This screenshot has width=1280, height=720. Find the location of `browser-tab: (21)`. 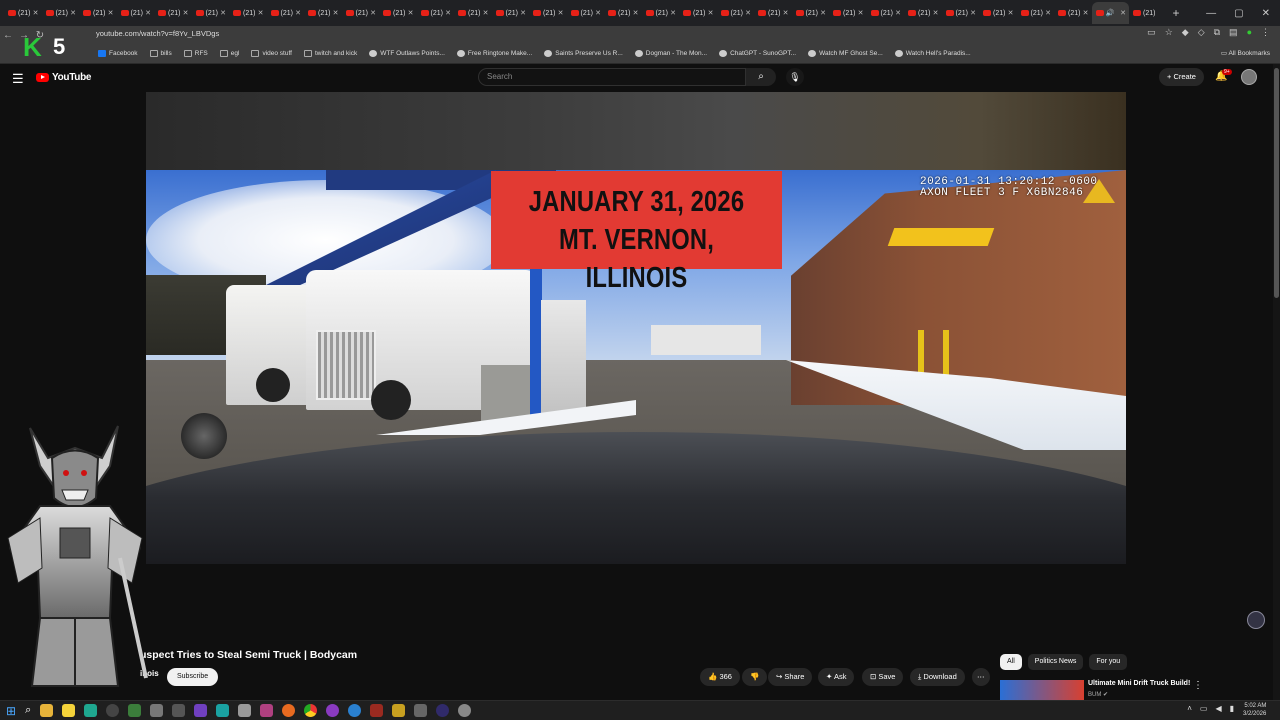

browser-tab: (21) is located at coordinates (1148, 13).